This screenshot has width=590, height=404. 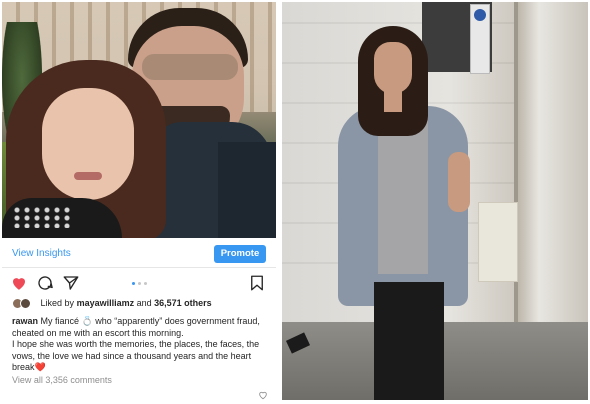 I want to click on bookmark-icon, so click(x=257, y=283).